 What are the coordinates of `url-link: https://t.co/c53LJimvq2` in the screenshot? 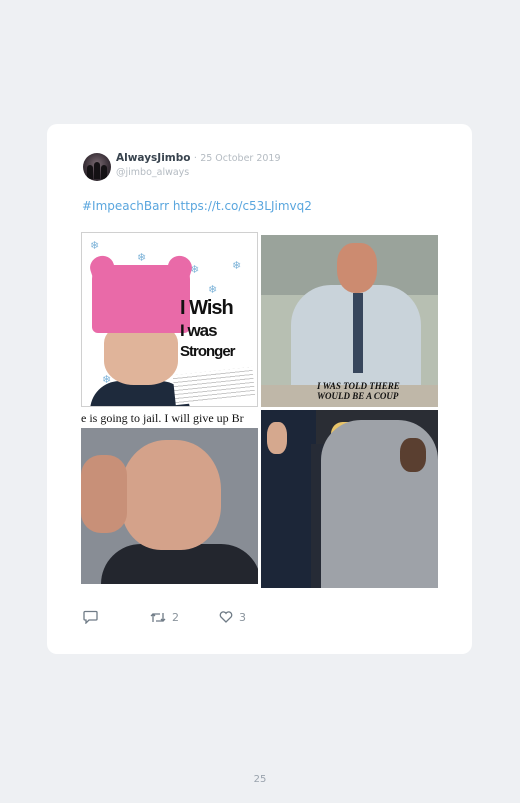 It's located at (242, 206).